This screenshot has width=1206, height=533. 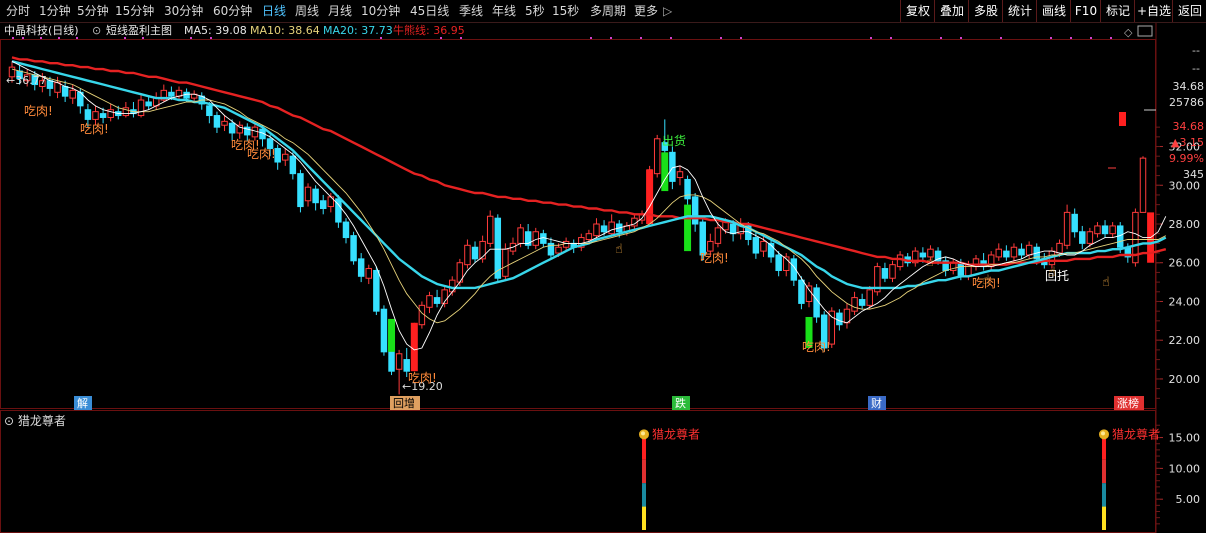 What do you see at coordinates (307, 11) in the screenshot?
I see `period-tab-7: 周线` at bounding box center [307, 11].